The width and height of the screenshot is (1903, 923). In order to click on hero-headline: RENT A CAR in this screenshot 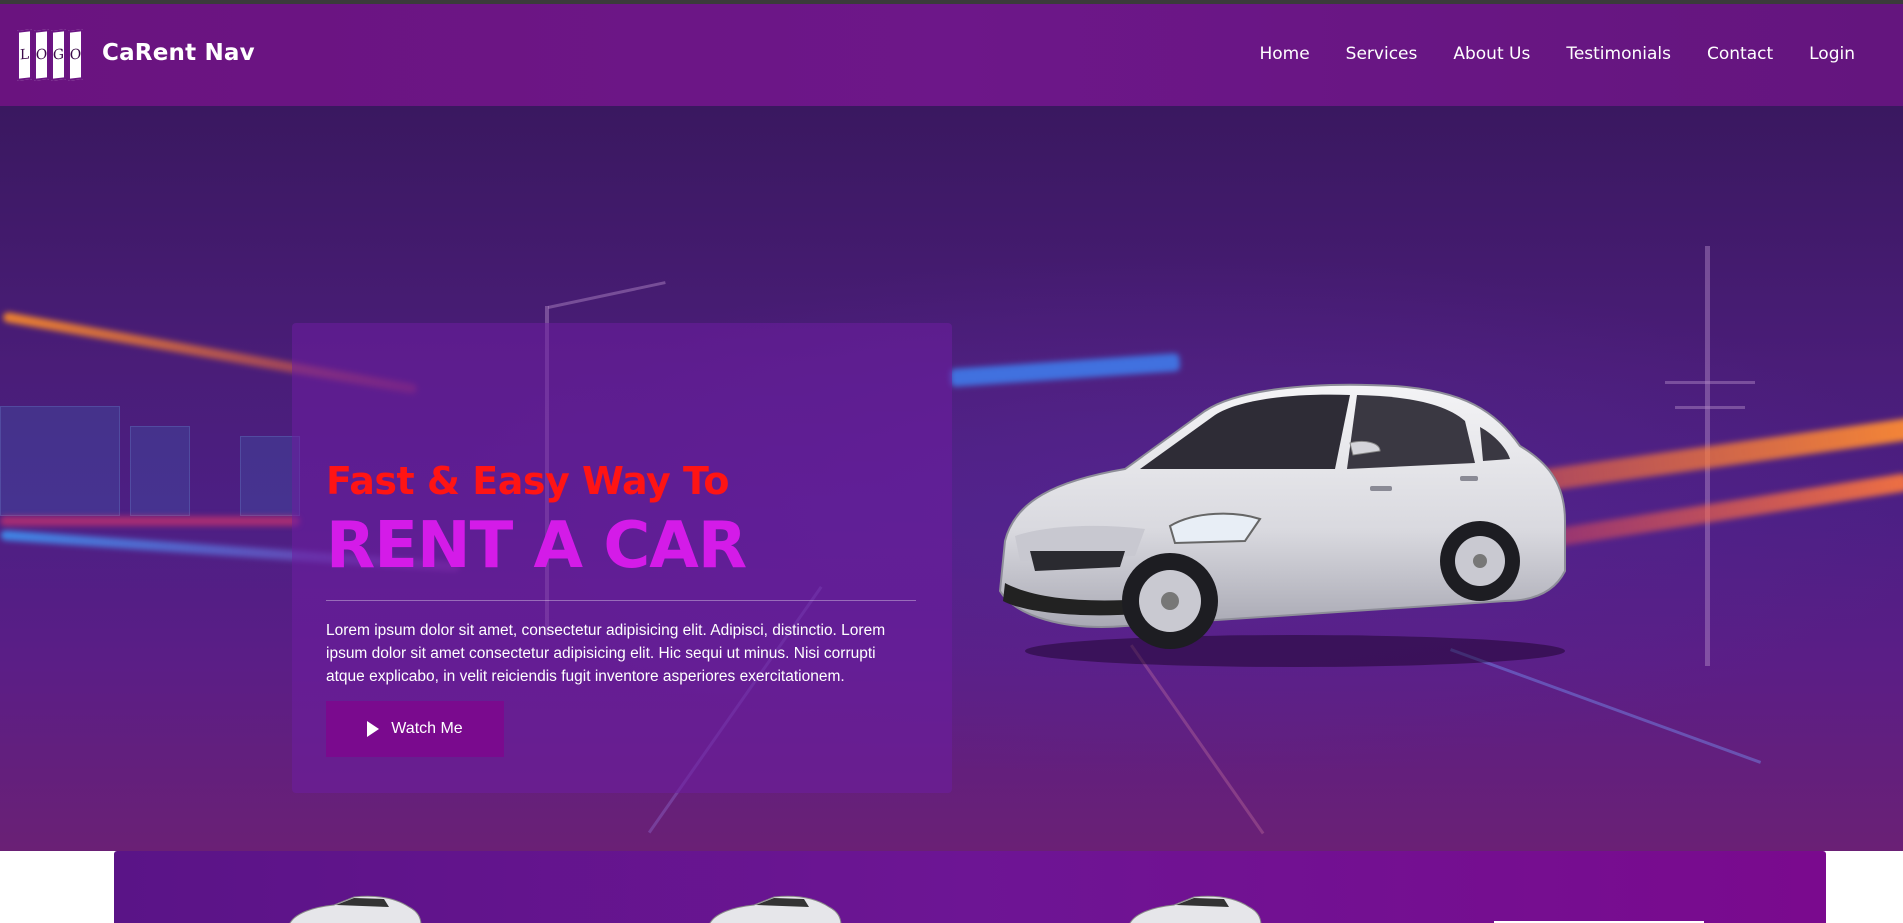, I will do `click(536, 546)`.